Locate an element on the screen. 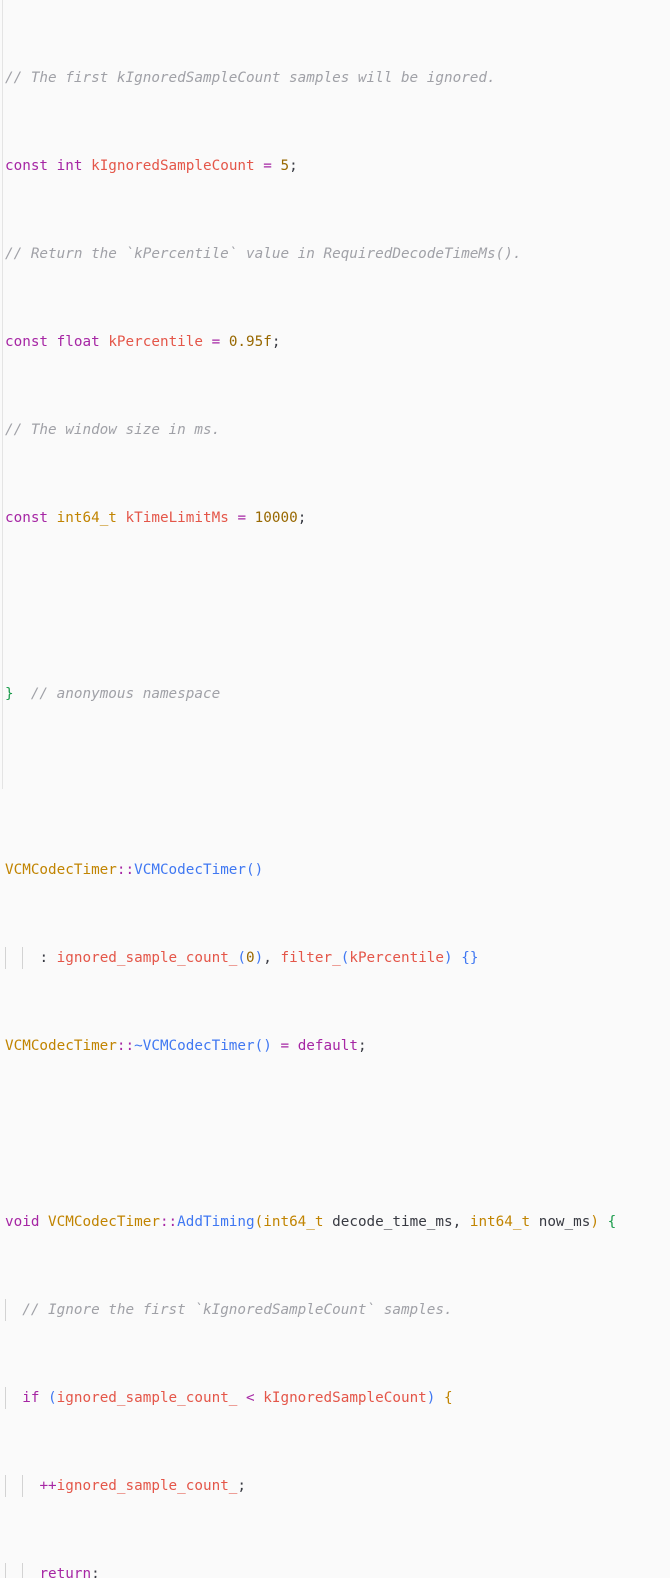  code-line: return; is located at coordinates (337, 1570).